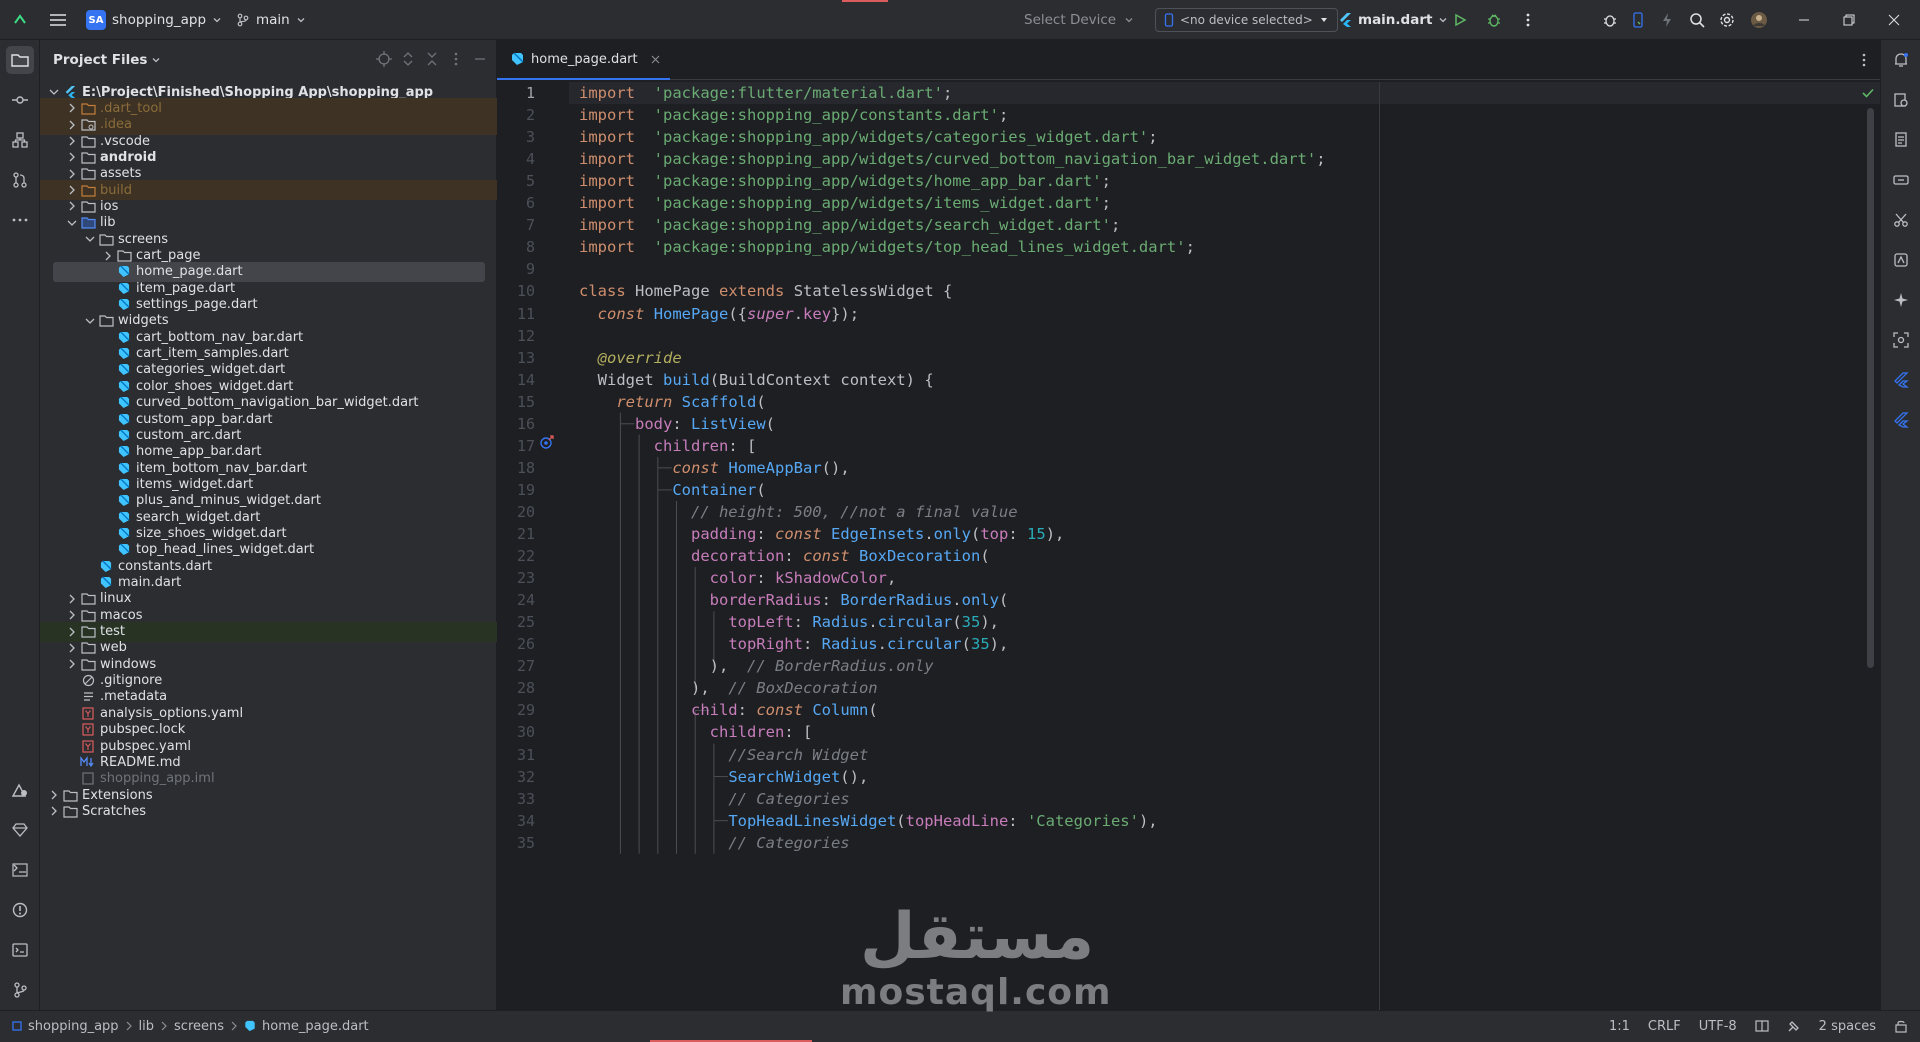 The width and height of the screenshot is (1920, 1042). What do you see at coordinates (1619, 1026) in the screenshot?
I see `caret-position: 1:1` at bounding box center [1619, 1026].